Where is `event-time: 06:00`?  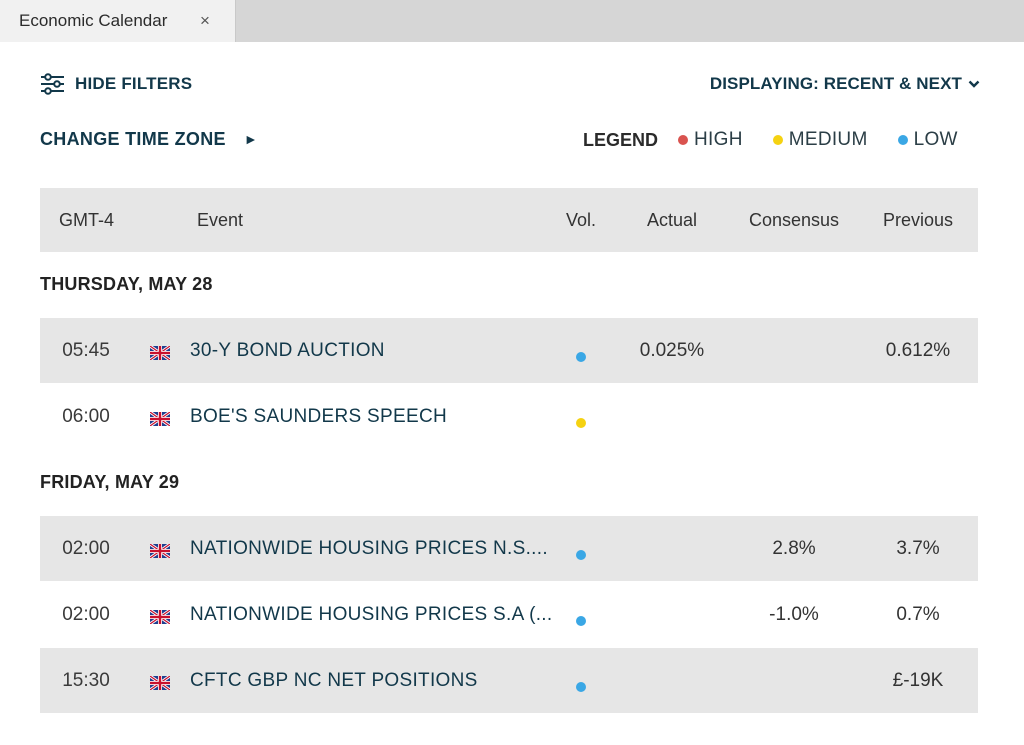 event-time: 06:00 is located at coordinates (86, 416).